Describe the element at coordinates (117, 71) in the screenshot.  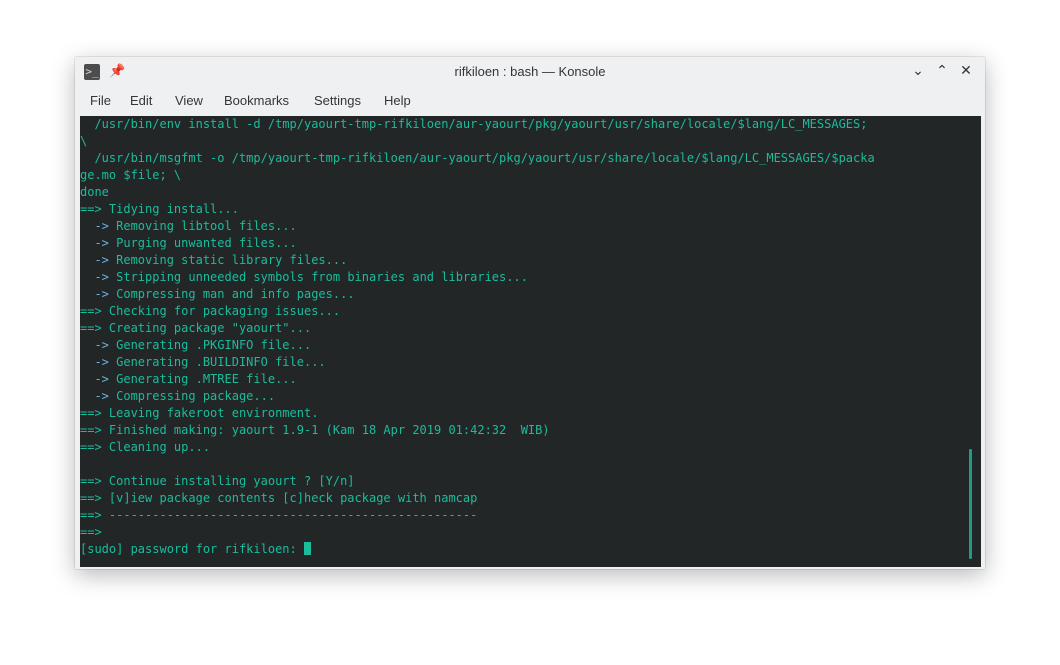
I see `pin-icon: 📌` at that location.